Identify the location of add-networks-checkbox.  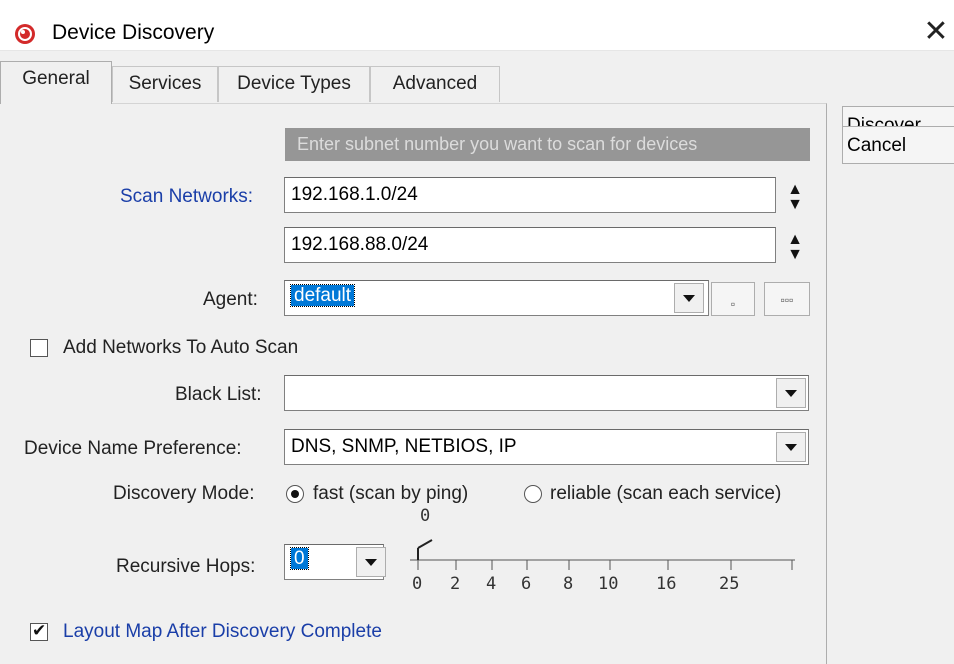
(39, 348).